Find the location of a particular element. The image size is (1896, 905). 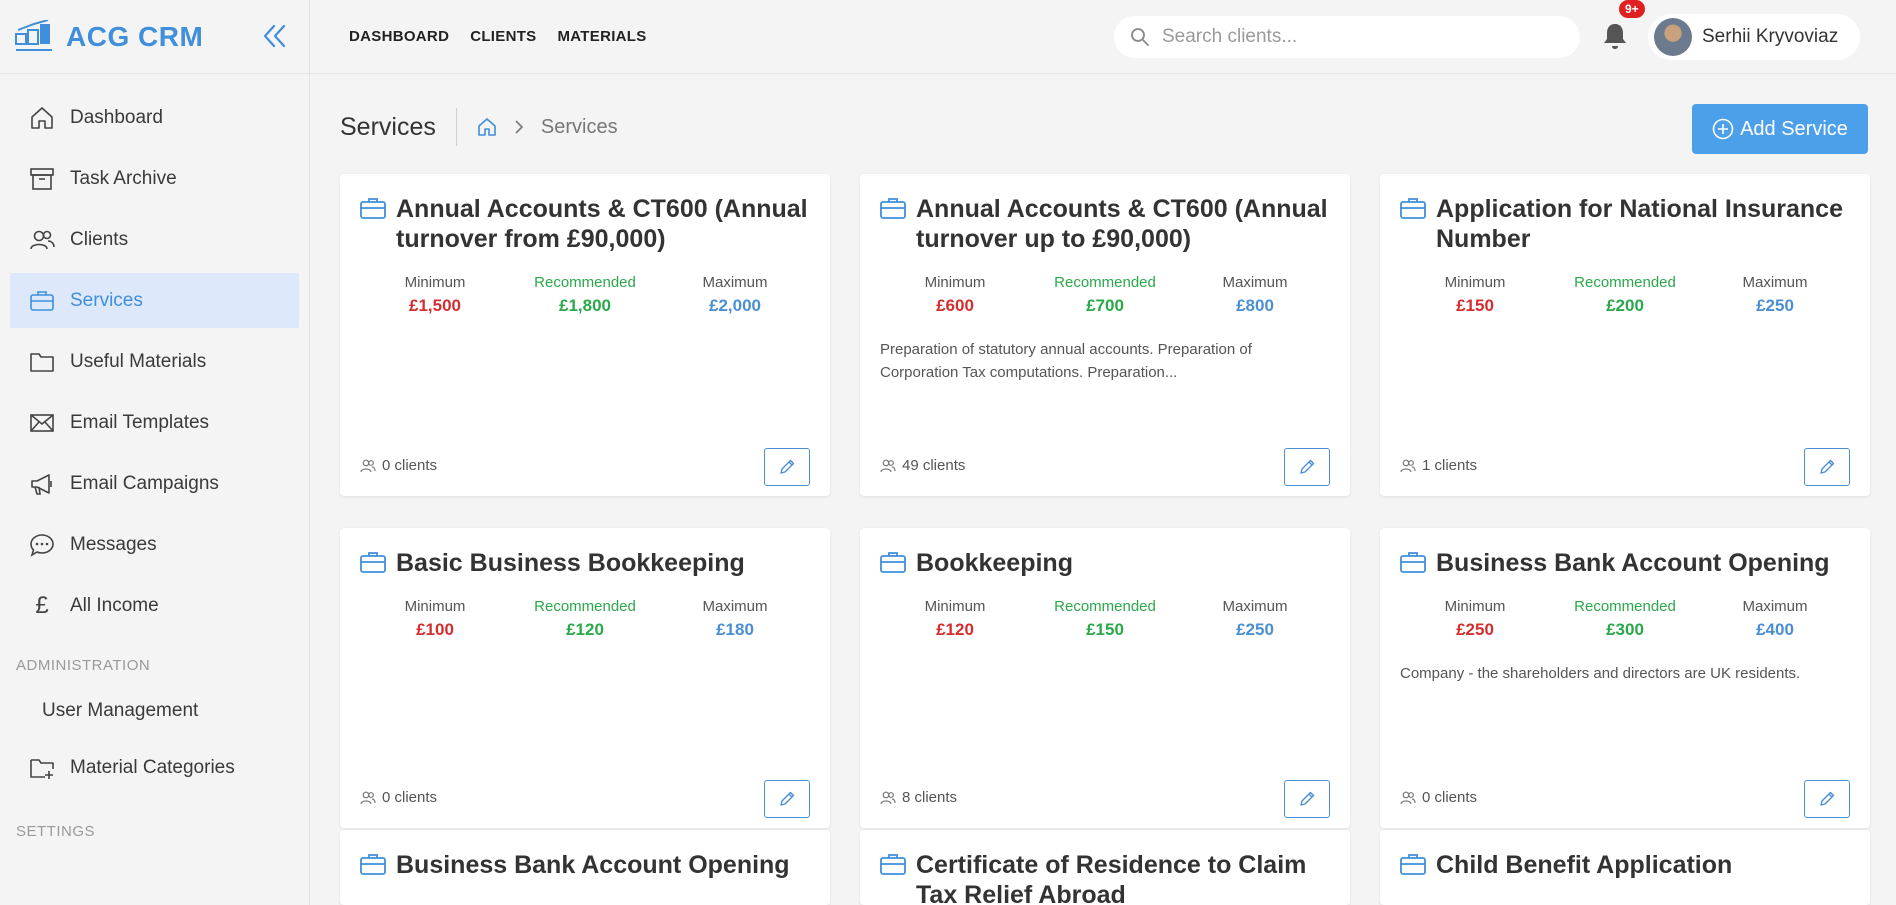

sidebar-item-task-archive: Task Archive is located at coordinates (154, 178).